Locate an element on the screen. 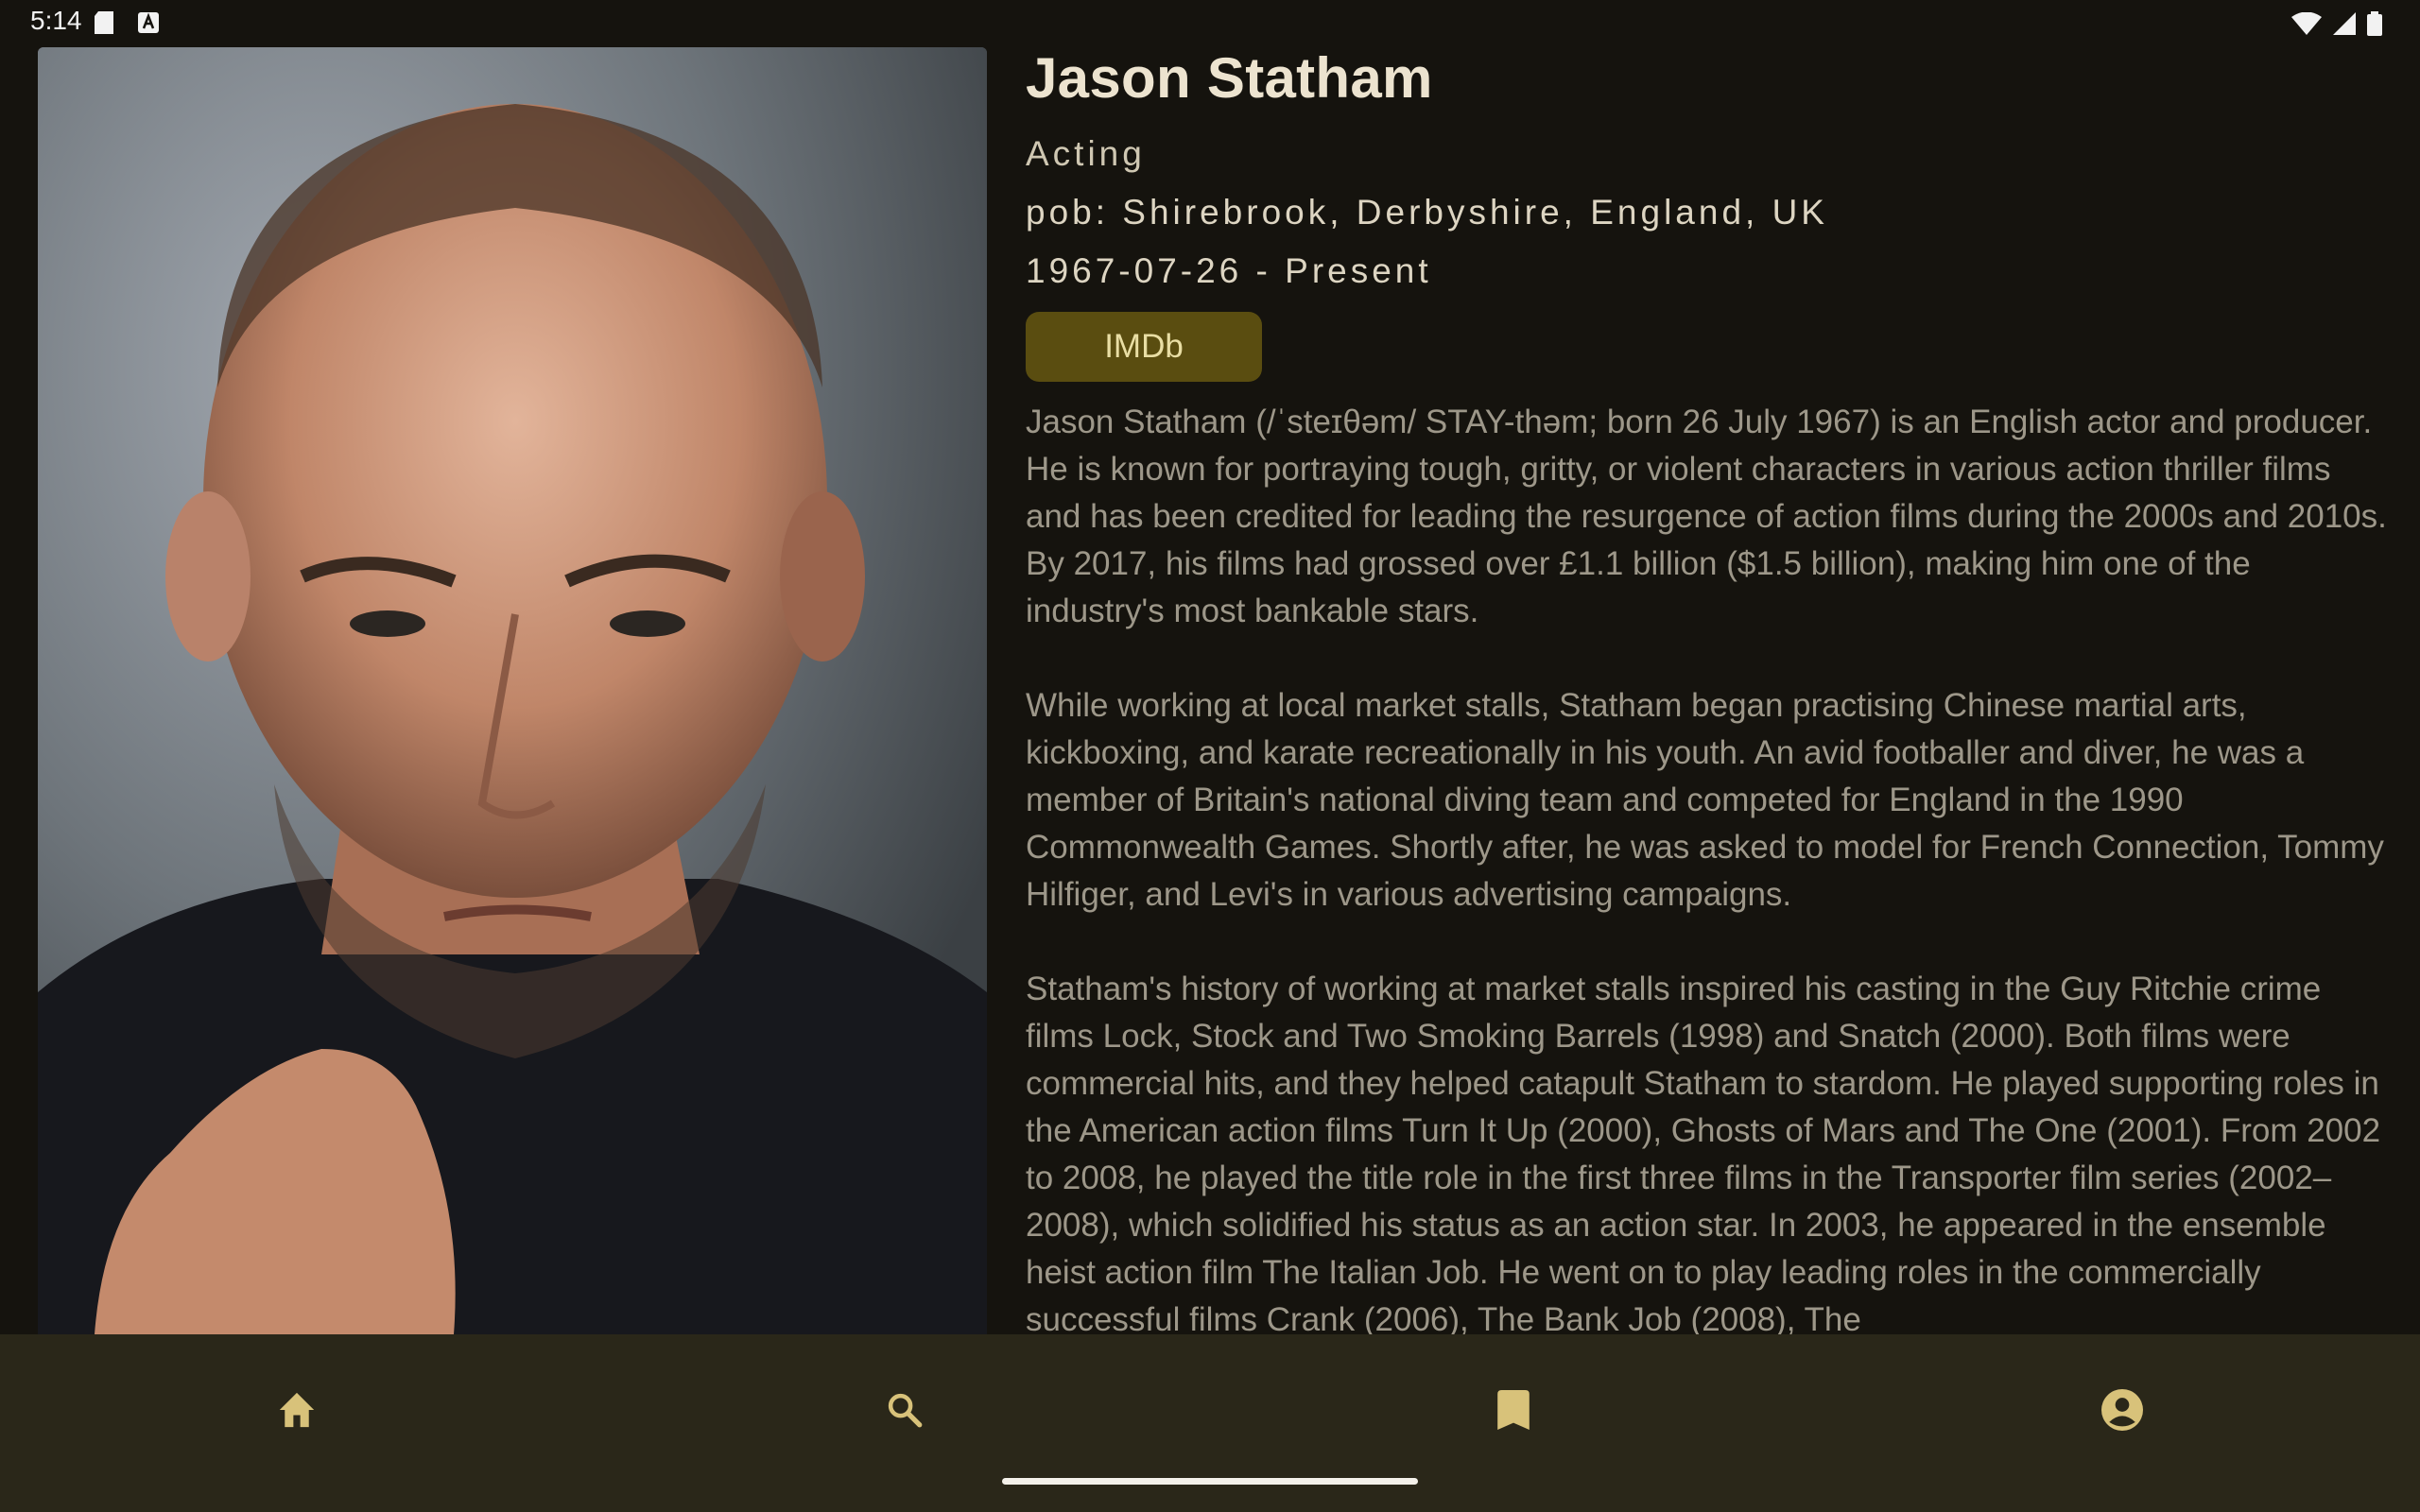 The height and width of the screenshot is (1512, 2420). imdb-button: IMDb is located at coordinates (1144, 347).